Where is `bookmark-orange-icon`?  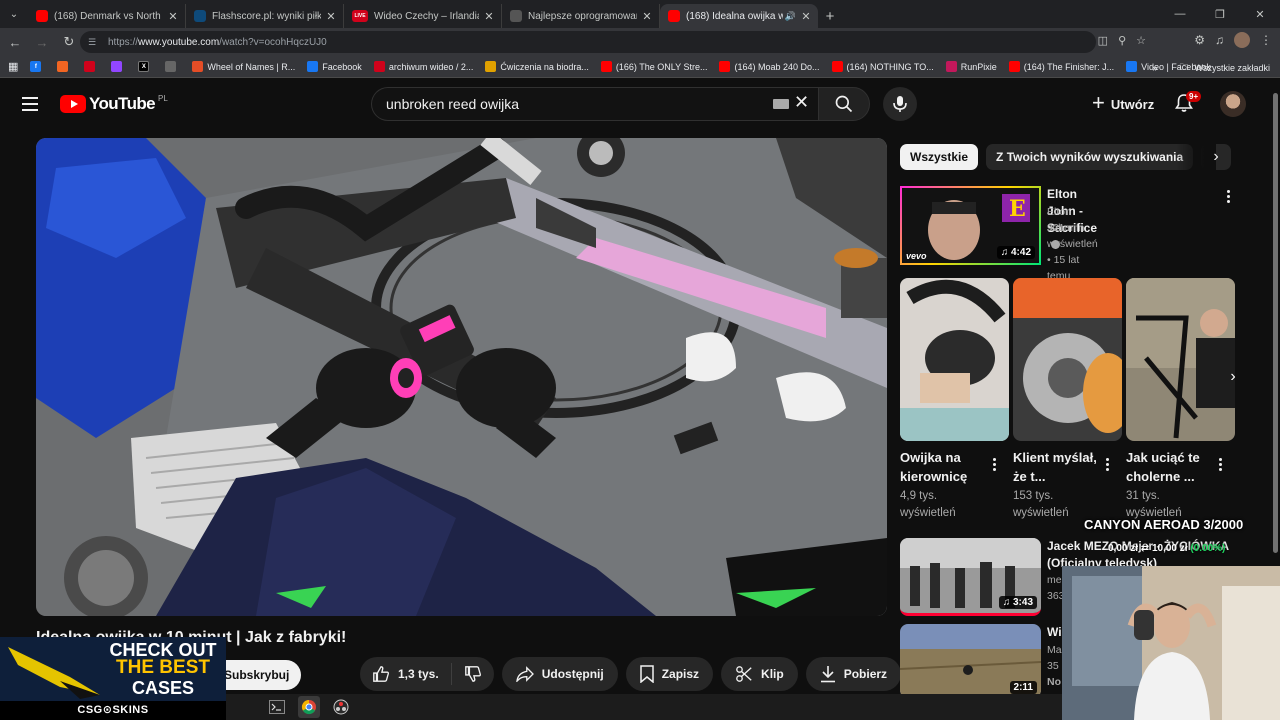 bookmark-orange-icon is located at coordinates (64, 66).